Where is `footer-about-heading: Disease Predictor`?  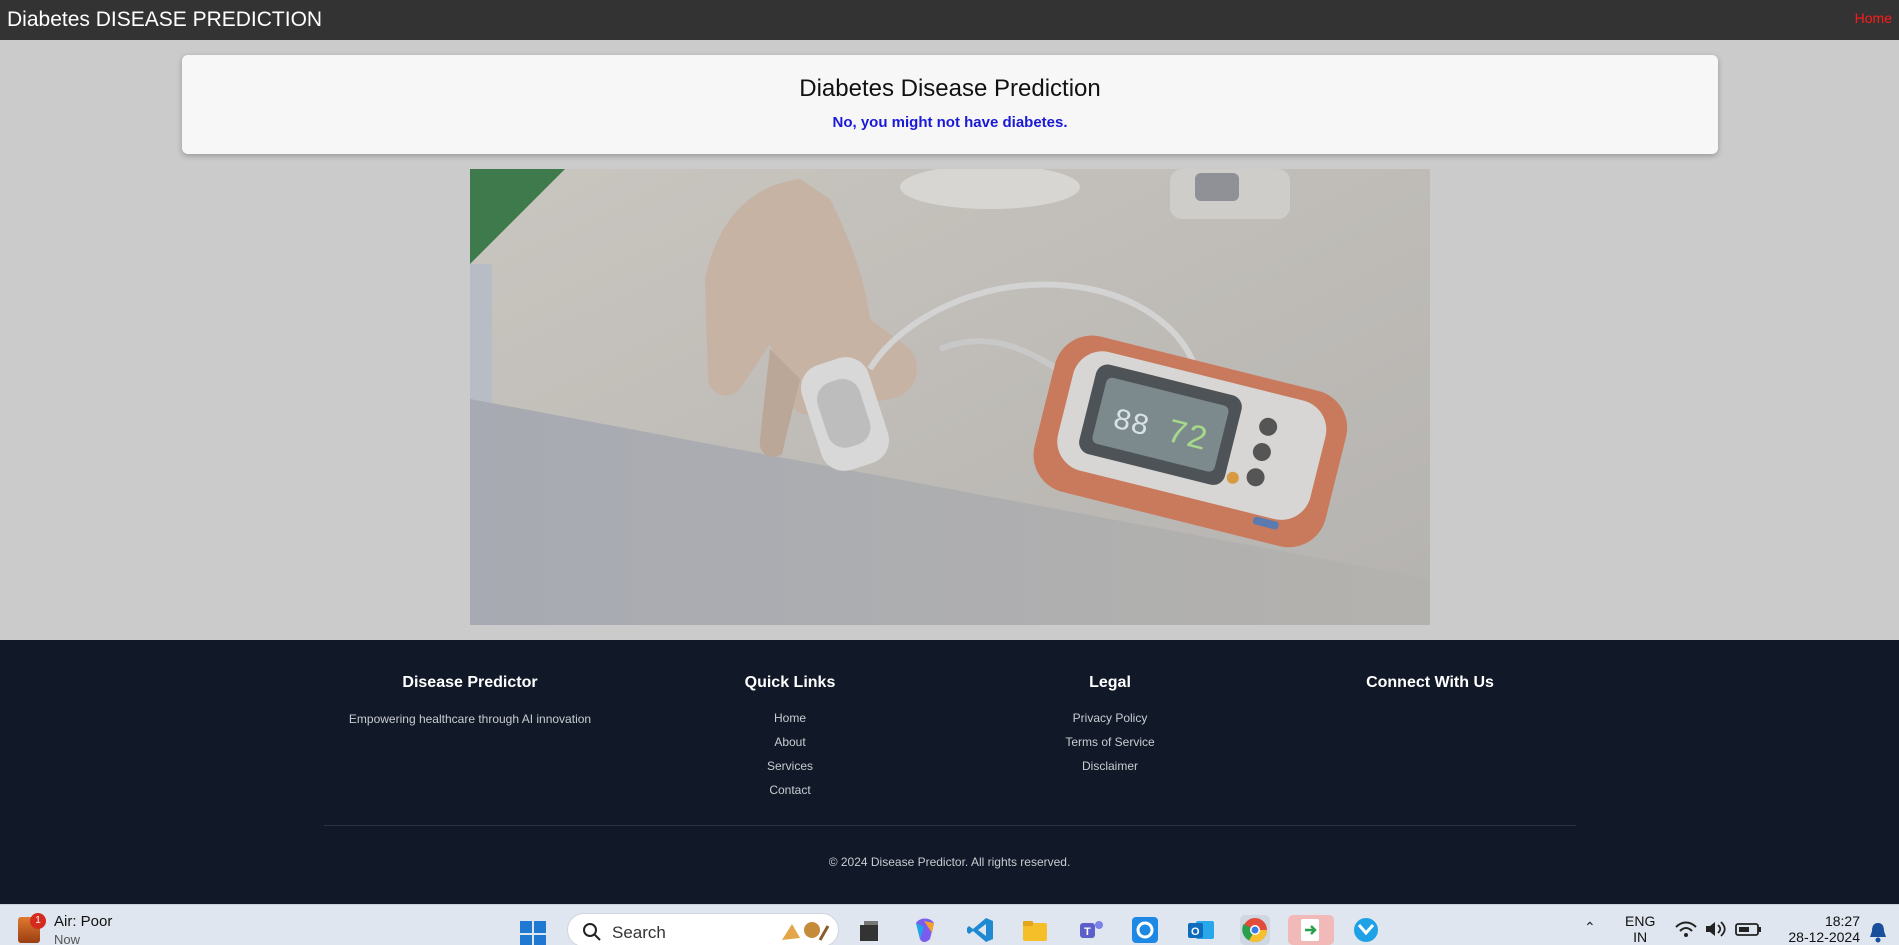
footer-about-heading: Disease Predictor is located at coordinates (470, 682).